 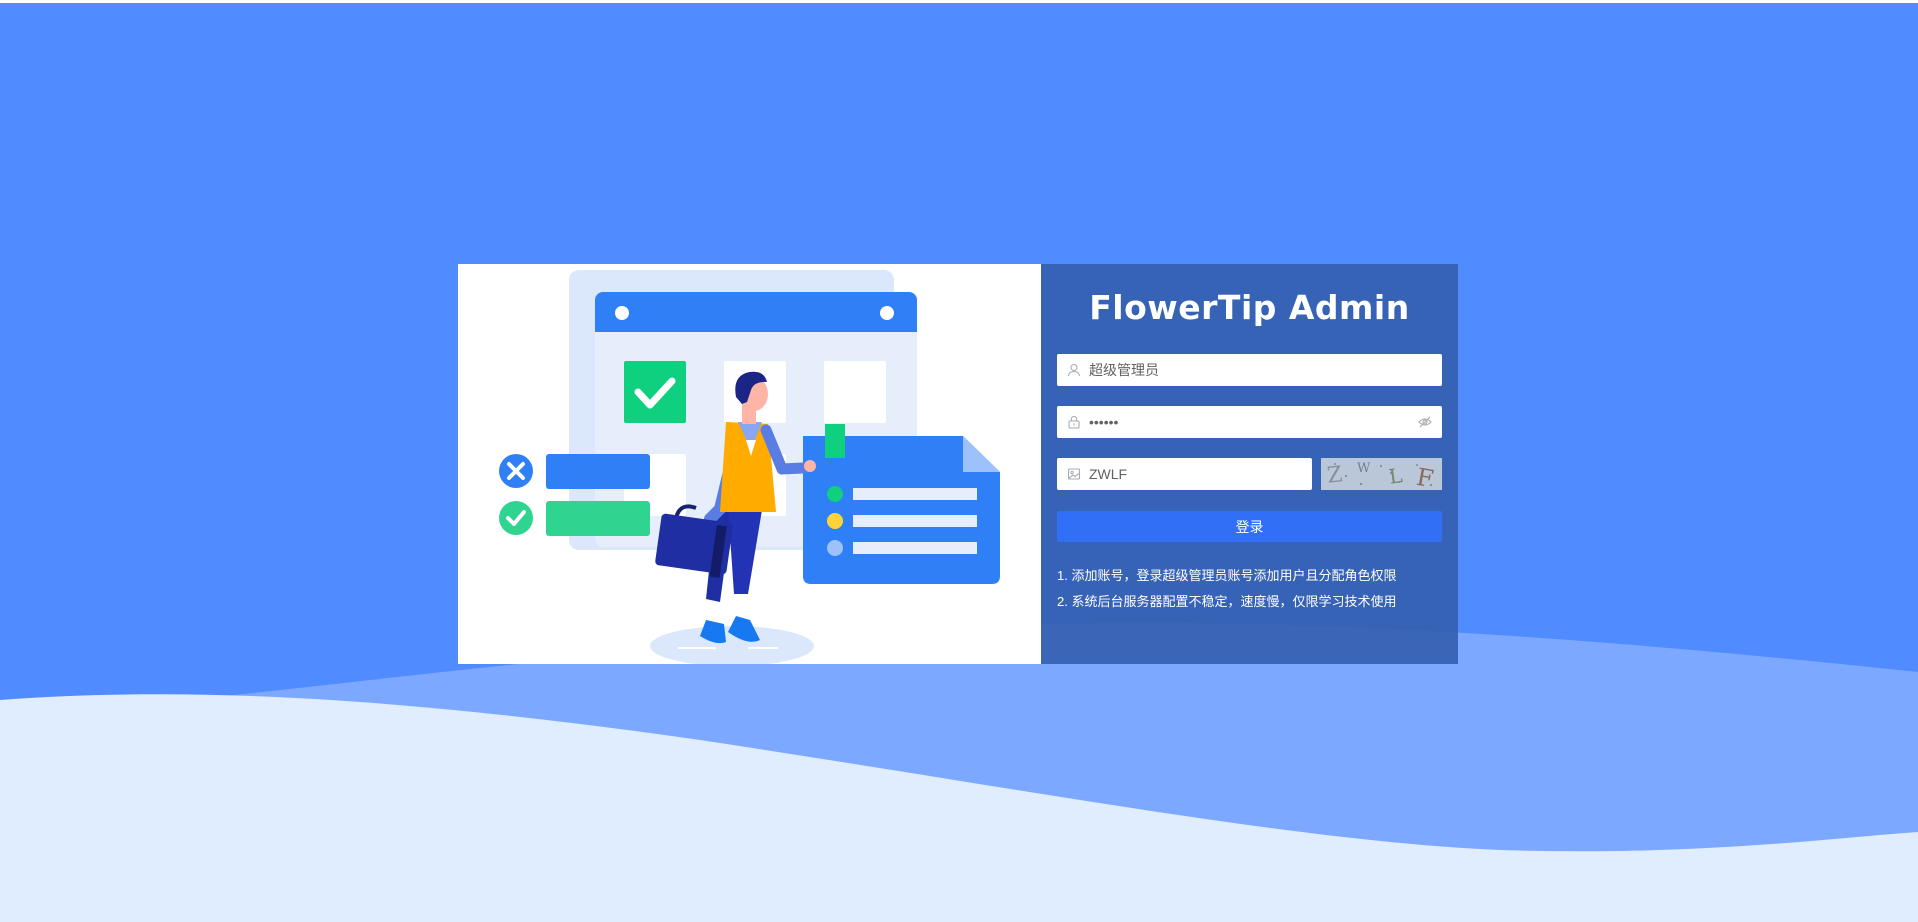 What do you see at coordinates (1074, 370) in the screenshot?
I see `user-icon` at bounding box center [1074, 370].